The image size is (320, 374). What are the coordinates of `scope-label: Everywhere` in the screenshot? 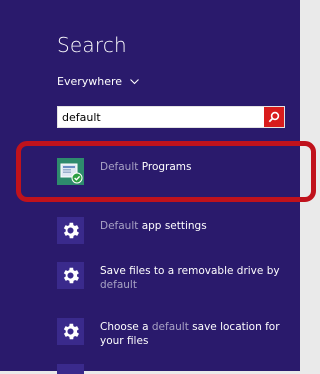 It's located at (90, 81).